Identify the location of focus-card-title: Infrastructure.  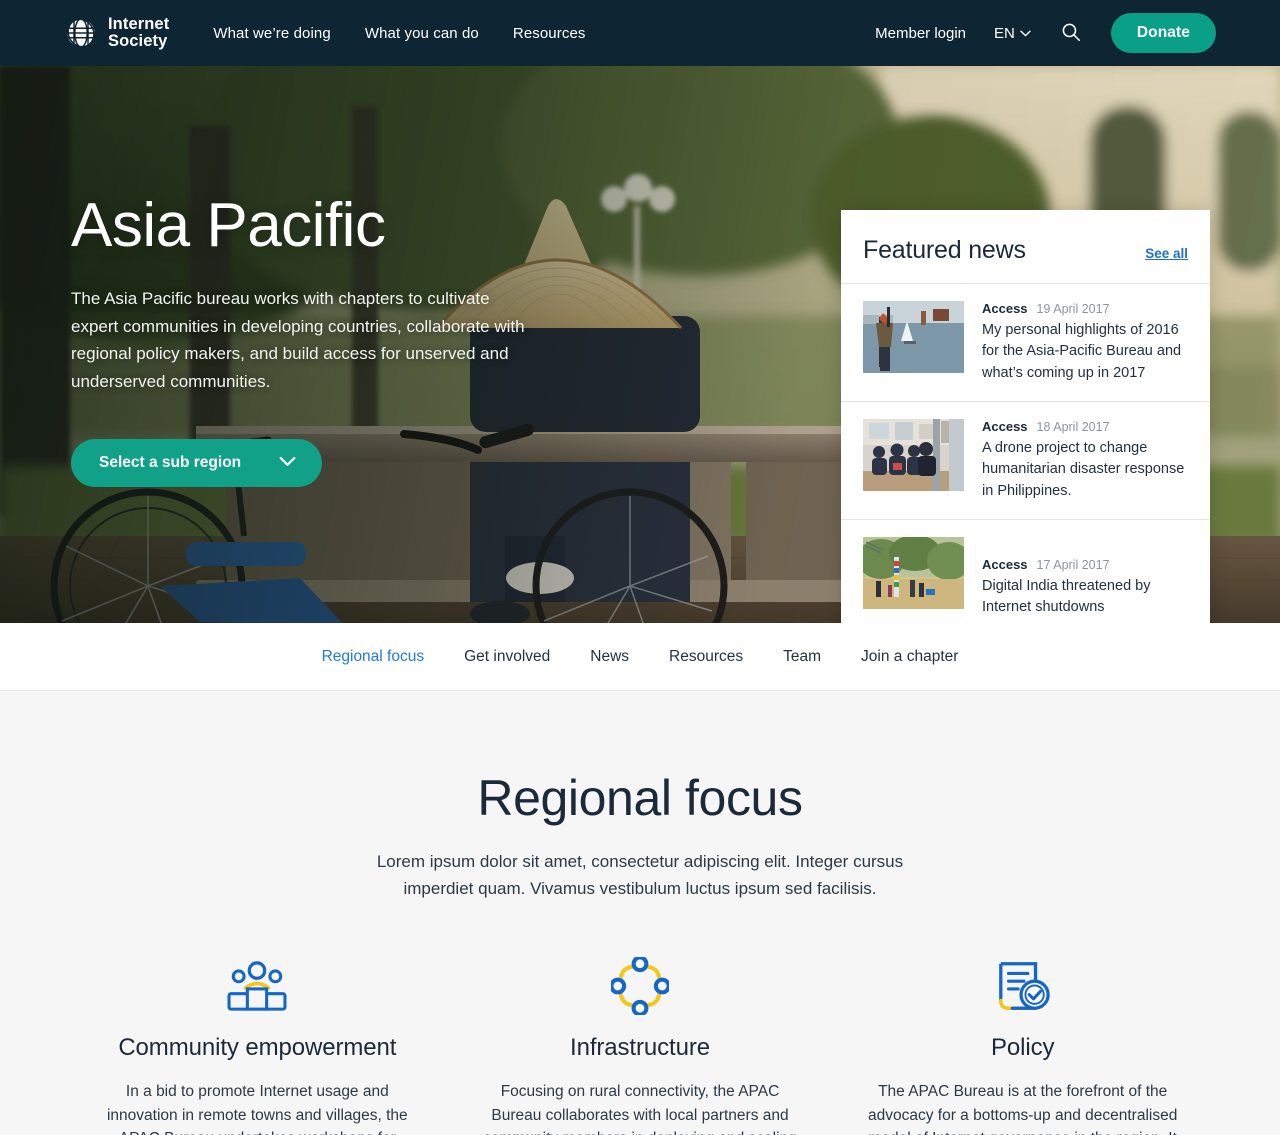
(640, 1048).